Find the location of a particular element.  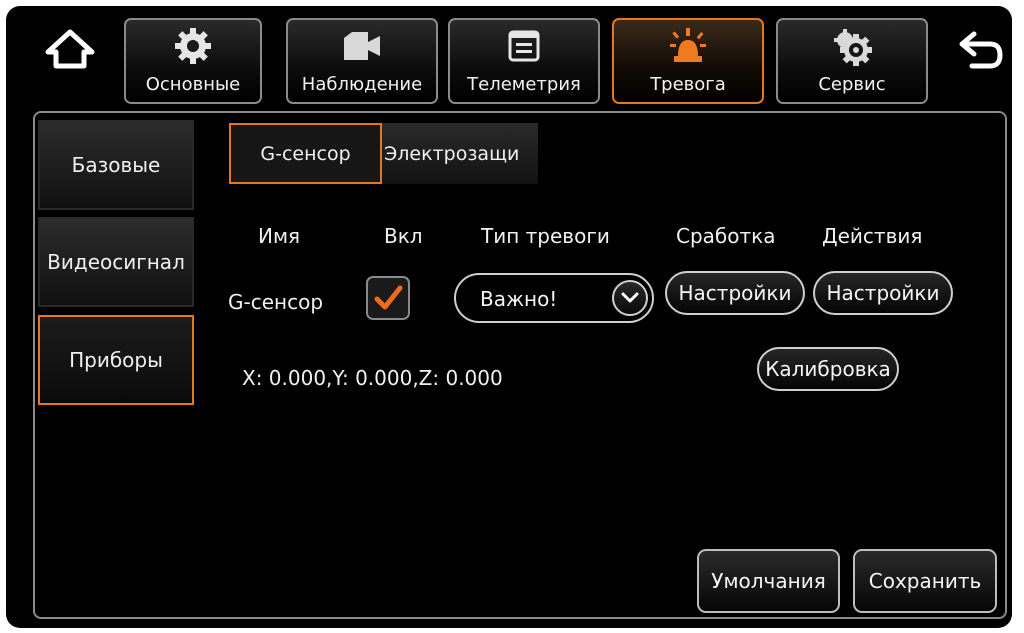

header-name: Имя is located at coordinates (279, 236).